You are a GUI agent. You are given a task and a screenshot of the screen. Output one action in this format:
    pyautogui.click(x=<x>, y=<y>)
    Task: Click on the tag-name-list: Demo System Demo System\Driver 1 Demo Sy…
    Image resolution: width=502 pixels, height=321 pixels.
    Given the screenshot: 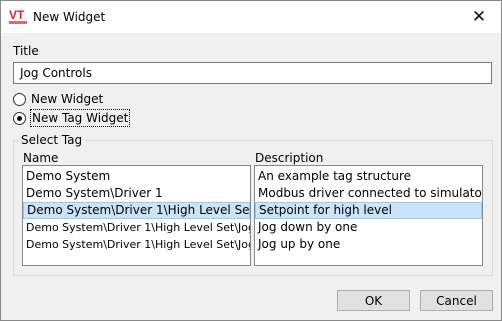 What is the action you would take?
    pyautogui.click(x=136, y=215)
    